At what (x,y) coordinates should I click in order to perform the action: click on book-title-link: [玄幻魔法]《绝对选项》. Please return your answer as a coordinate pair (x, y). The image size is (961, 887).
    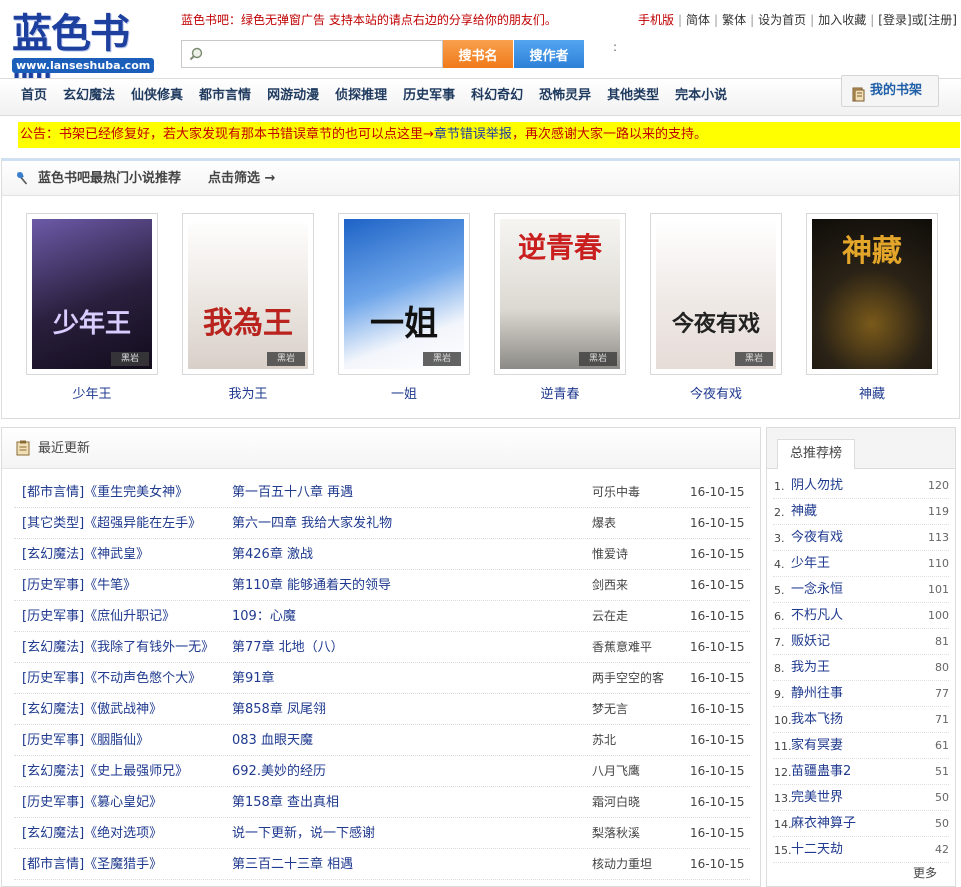
    Looking at the image, I should click on (124, 833).